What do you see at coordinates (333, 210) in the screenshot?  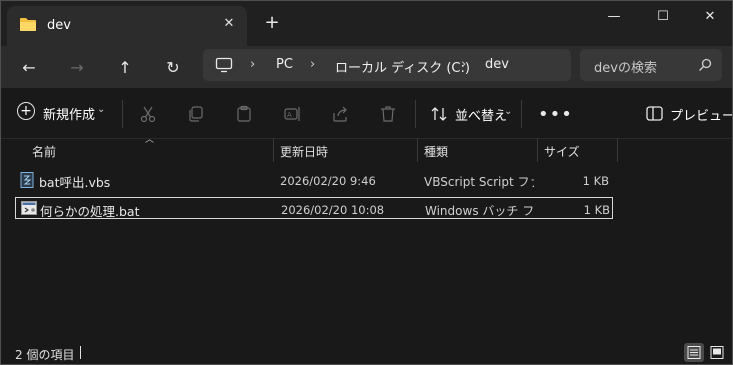 I see `file-date: 2026/02/20 10:08` at bounding box center [333, 210].